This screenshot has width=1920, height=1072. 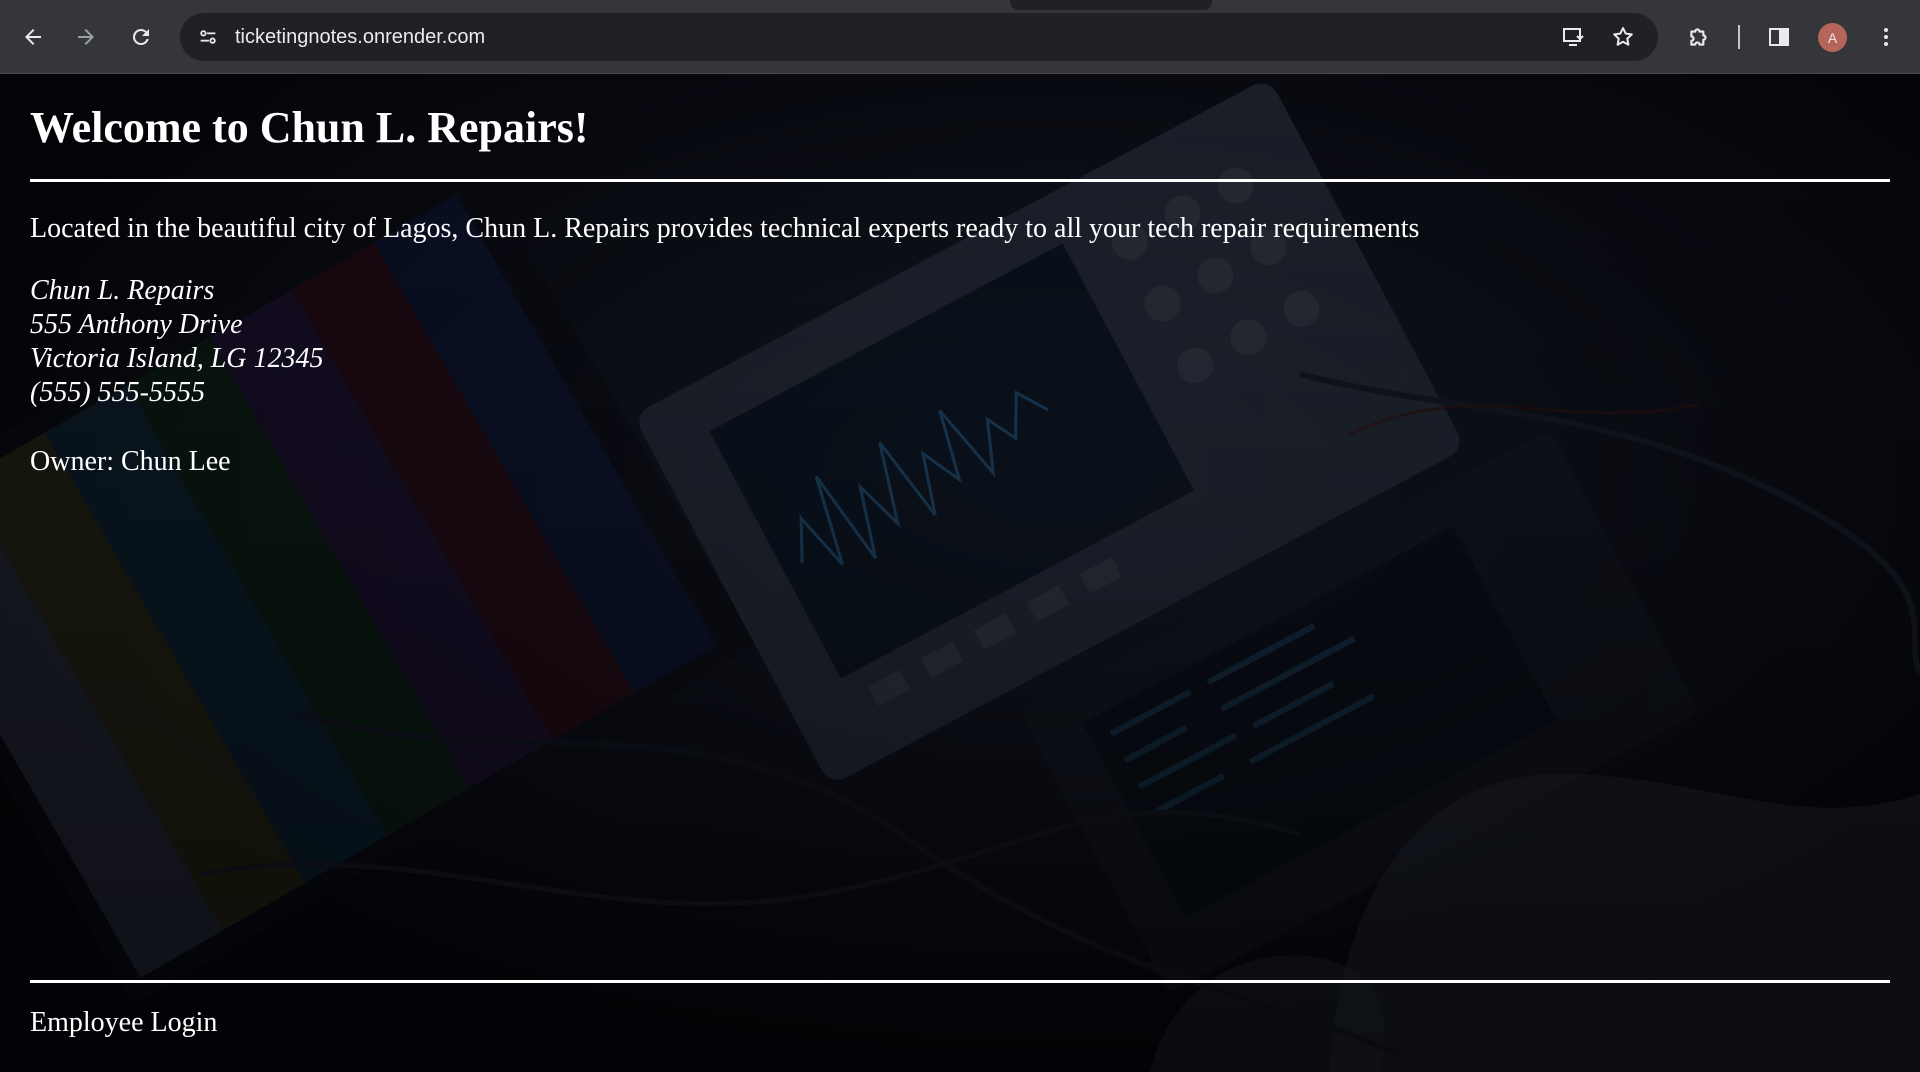 I want to click on bookmark-button, so click(x=1623, y=37).